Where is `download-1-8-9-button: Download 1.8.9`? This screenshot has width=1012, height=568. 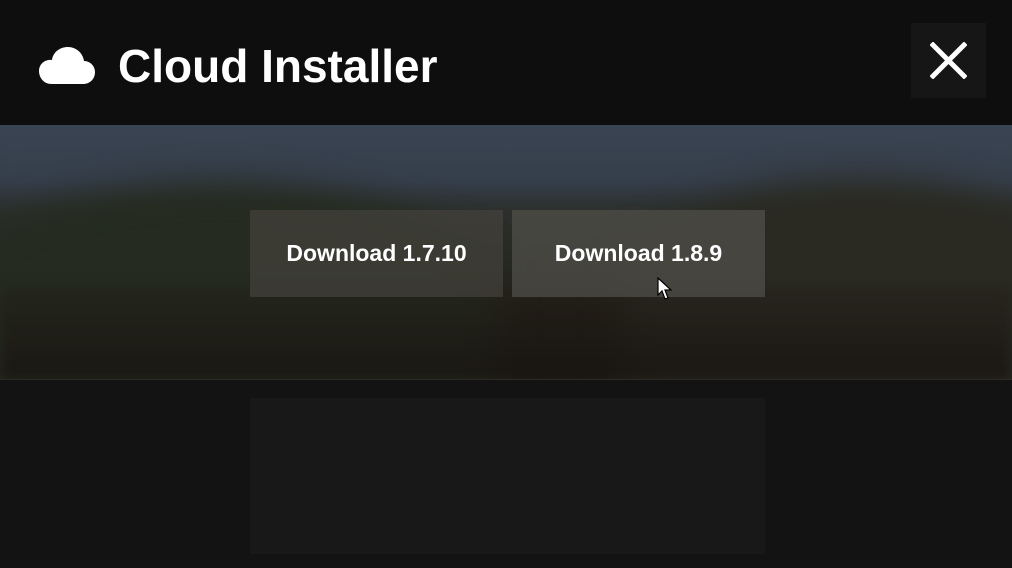 download-1-8-9-button: Download 1.8.9 is located at coordinates (638, 253).